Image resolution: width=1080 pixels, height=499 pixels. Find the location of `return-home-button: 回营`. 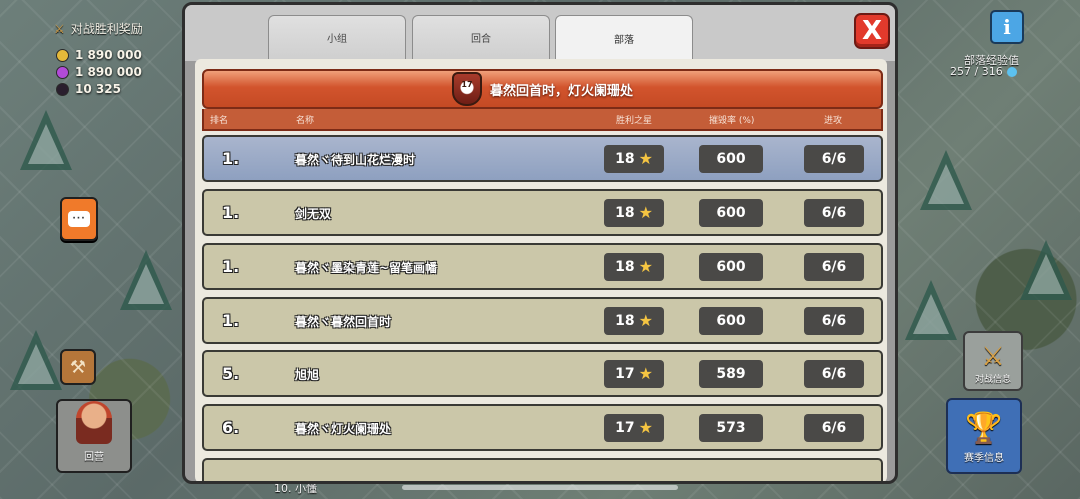

return-home-button: 回营 is located at coordinates (94, 436).